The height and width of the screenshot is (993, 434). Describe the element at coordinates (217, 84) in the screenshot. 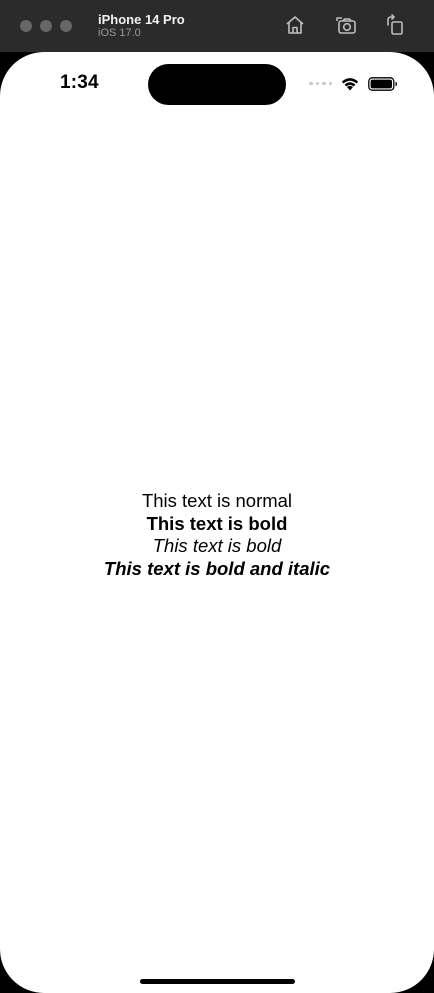

I see `dynamic-island` at that location.